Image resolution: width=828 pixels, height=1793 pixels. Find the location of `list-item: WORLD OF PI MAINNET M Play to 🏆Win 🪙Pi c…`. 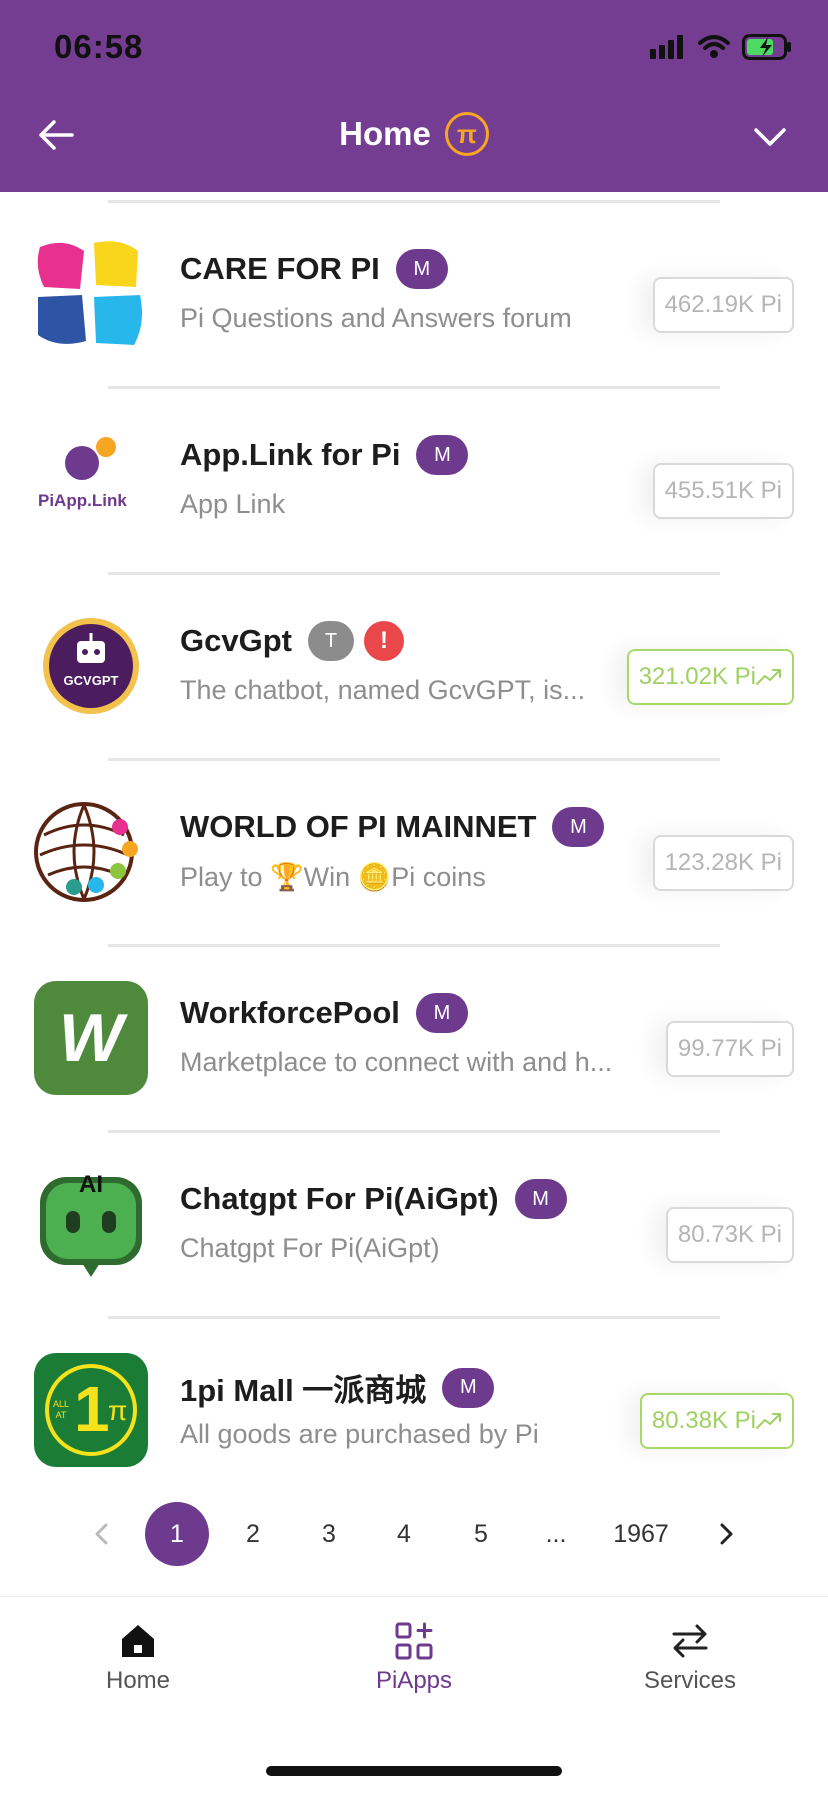

list-item: WORLD OF PI MAINNET M Play to 🏆Win 🪙Pi c… is located at coordinates (414, 854).